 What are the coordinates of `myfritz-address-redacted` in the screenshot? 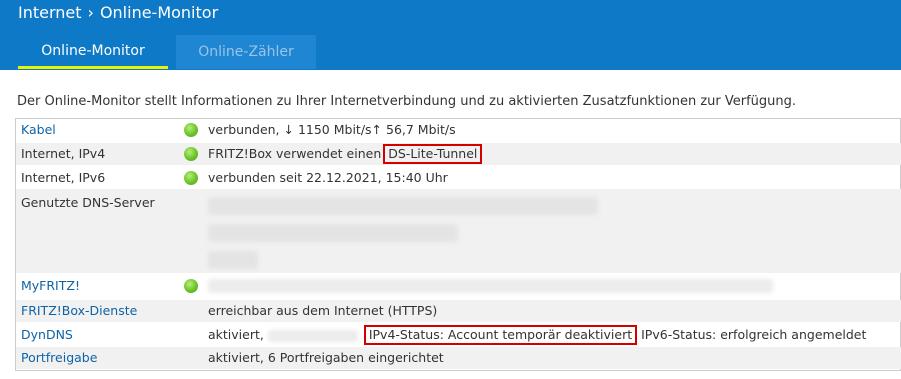 It's located at (490, 286).